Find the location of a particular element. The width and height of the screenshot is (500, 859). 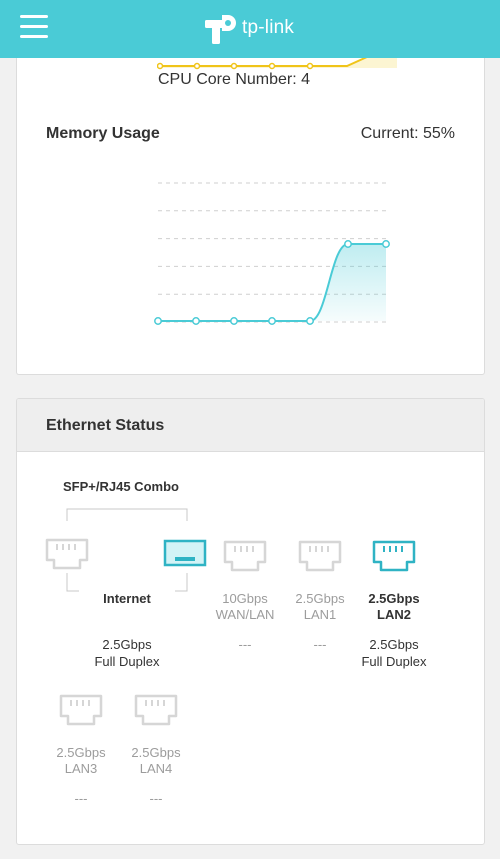

port-name-label: LAN4 is located at coordinates (156, 768).